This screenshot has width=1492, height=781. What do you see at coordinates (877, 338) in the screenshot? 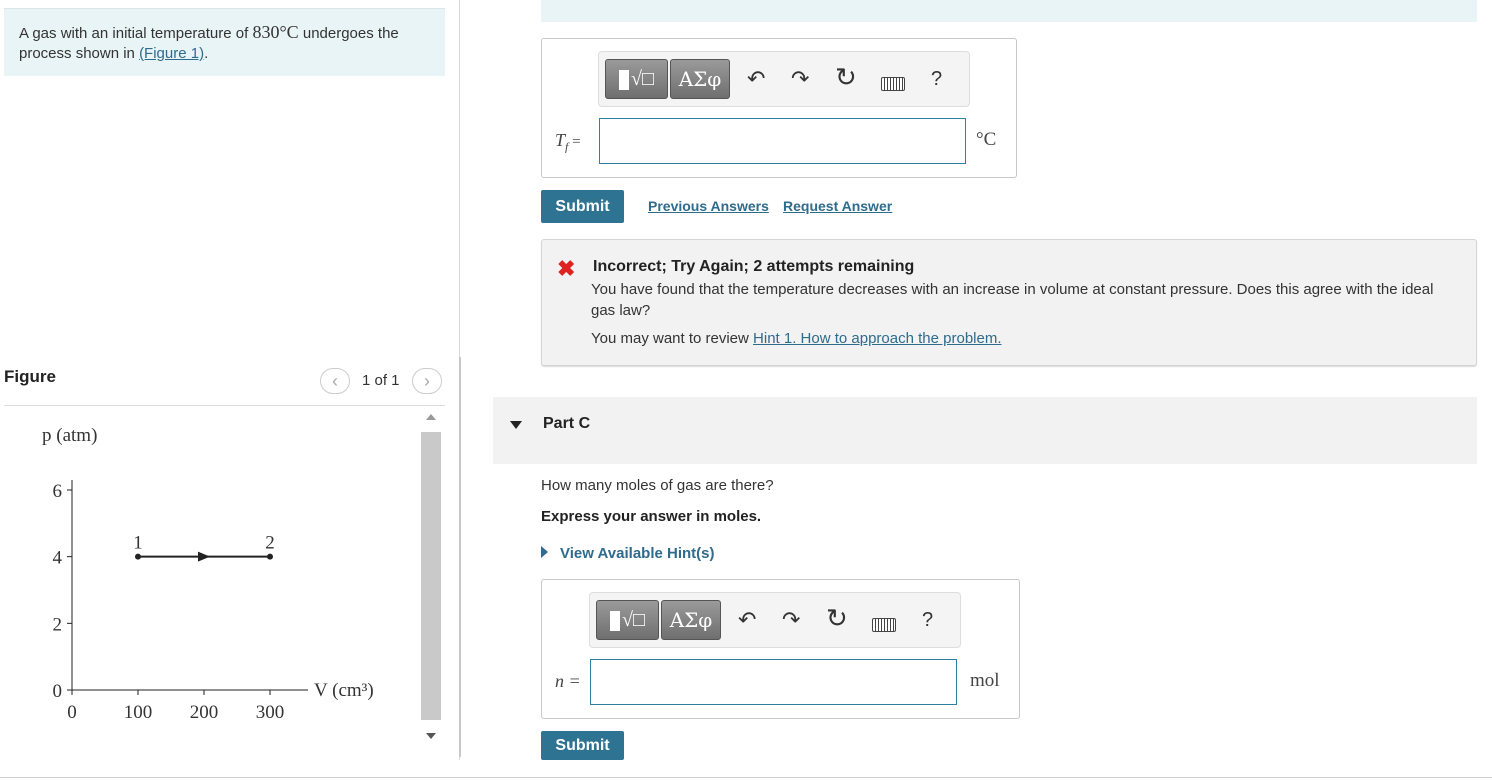
I see `hint-1-link: Hint 1. How to approach the problem.` at bounding box center [877, 338].